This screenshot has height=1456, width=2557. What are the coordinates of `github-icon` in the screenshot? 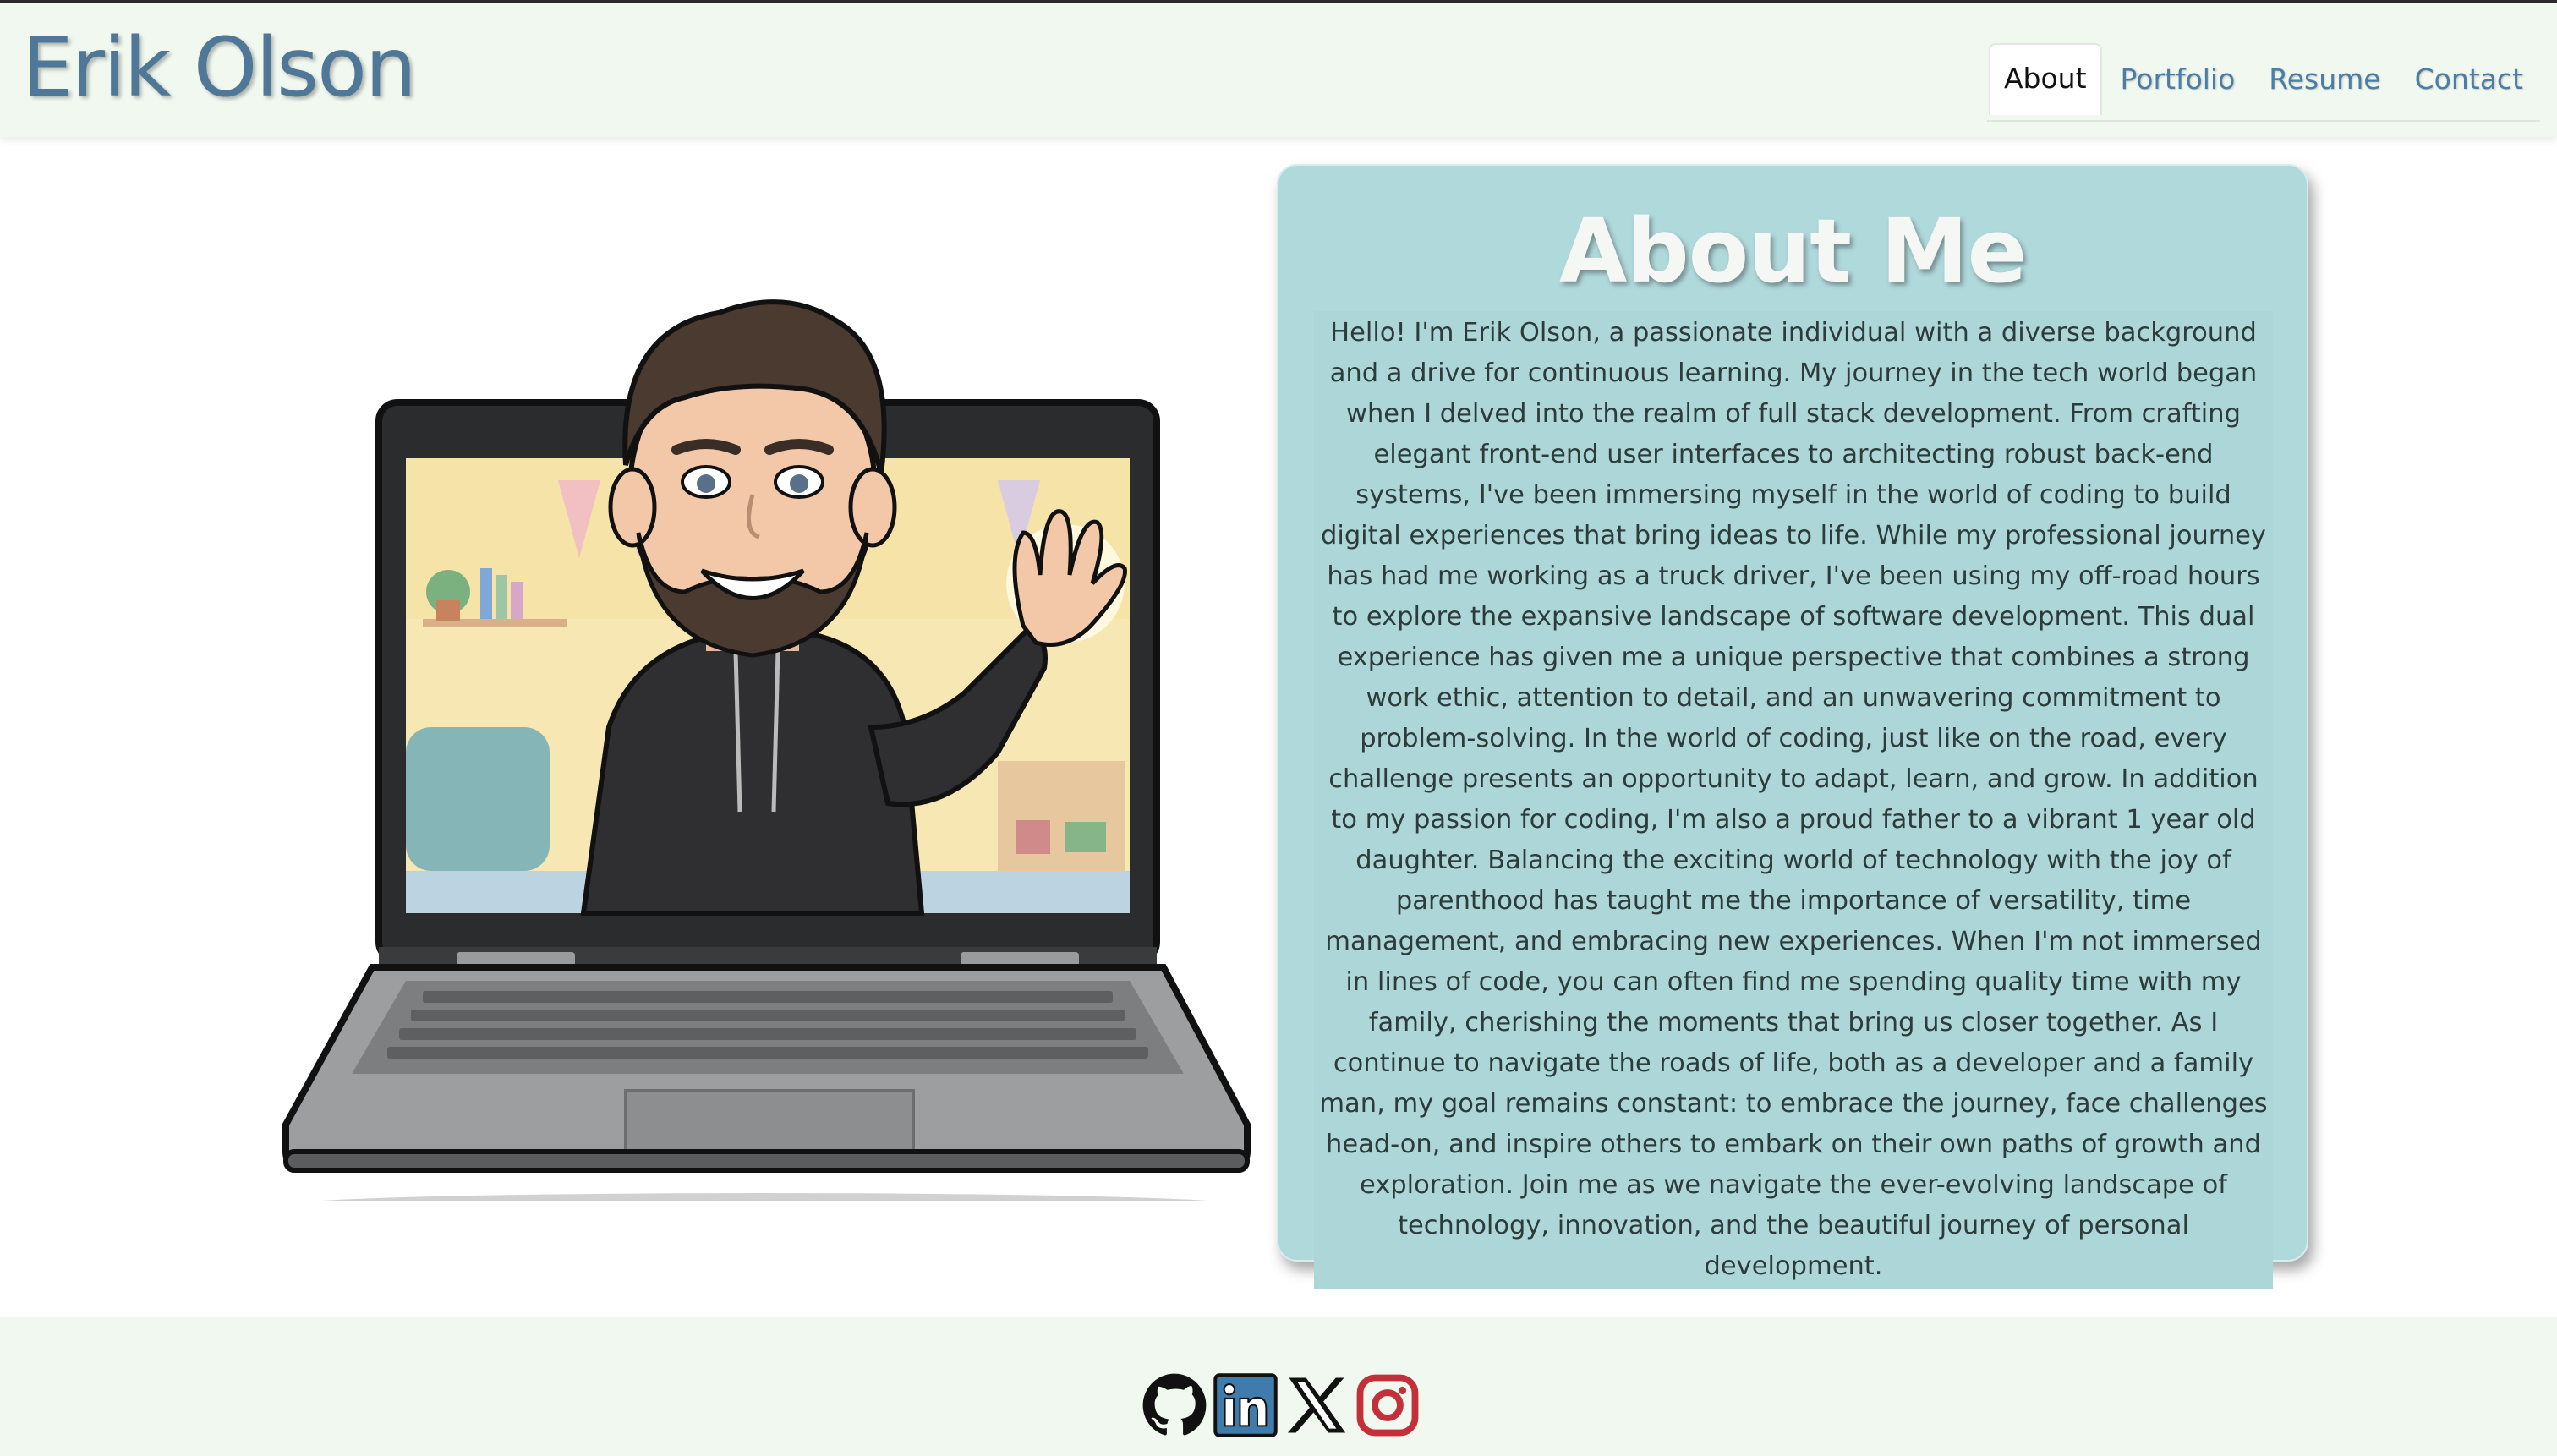 It's located at (1174, 1404).